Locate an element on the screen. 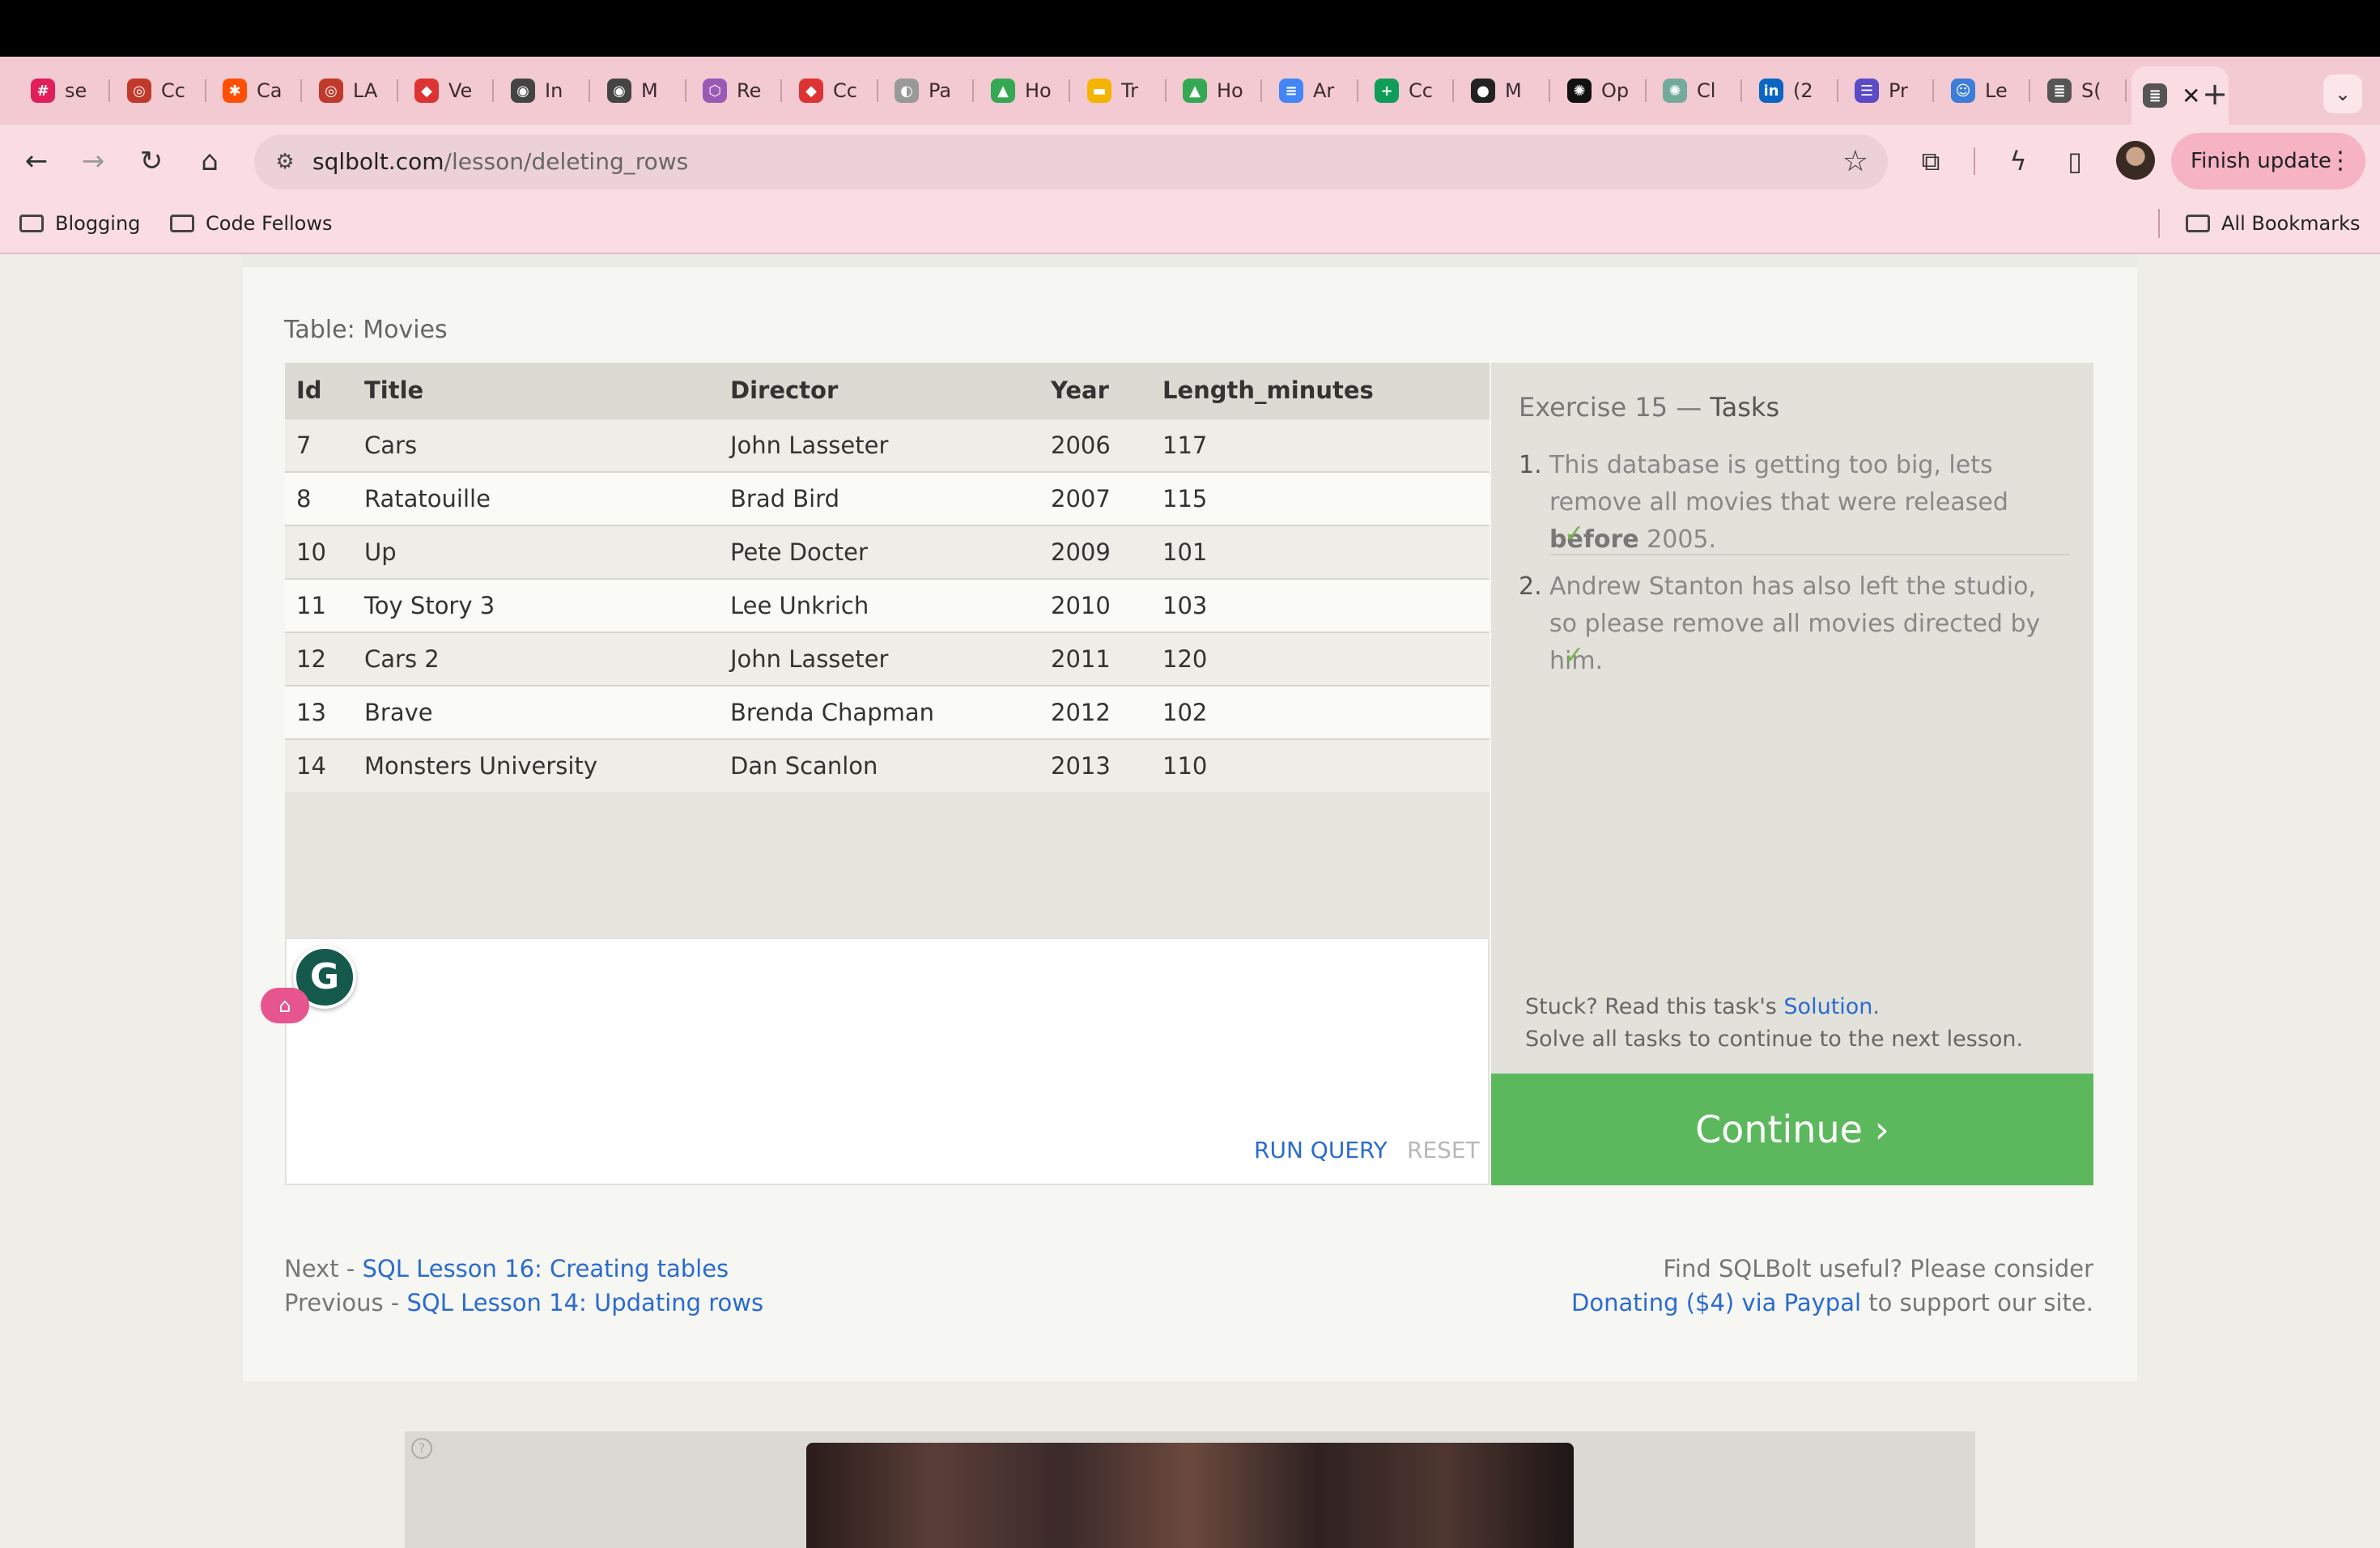 This screenshot has height=1548, width=2380. browser-tab: ☺ Le is located at coordinates (1985, 91).